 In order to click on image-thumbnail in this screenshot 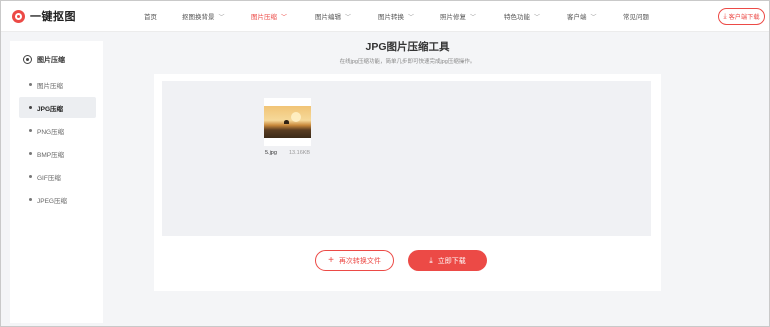, I will do `click(287, 122)`.